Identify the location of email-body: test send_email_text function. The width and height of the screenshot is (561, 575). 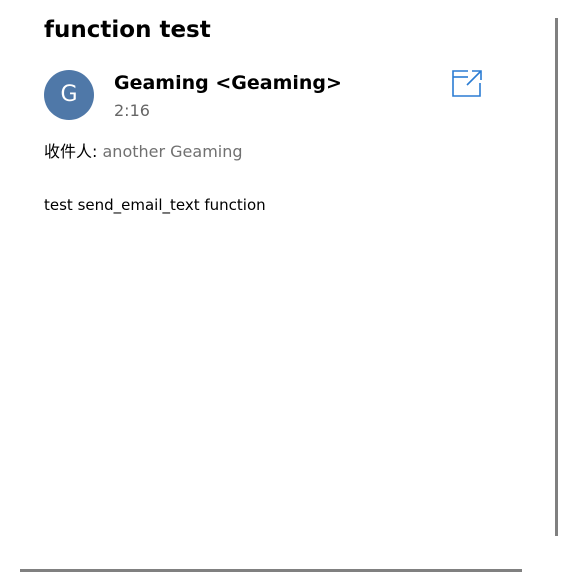
(155, 205).